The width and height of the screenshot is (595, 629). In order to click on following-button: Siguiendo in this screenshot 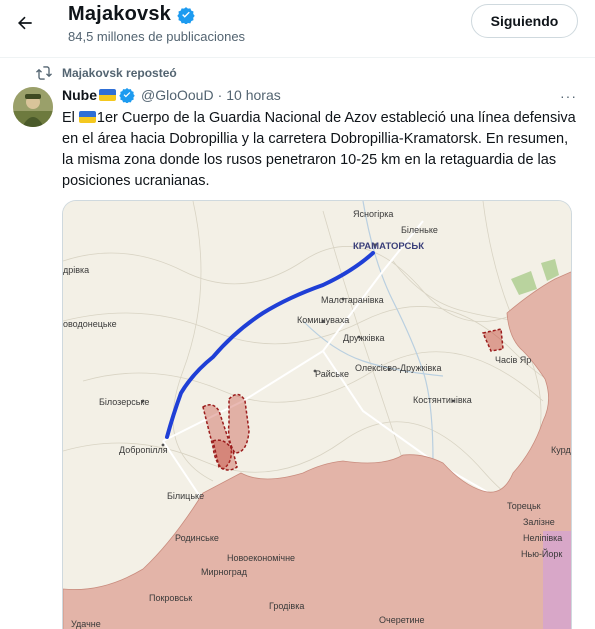, I will do `click(524, 21)`.